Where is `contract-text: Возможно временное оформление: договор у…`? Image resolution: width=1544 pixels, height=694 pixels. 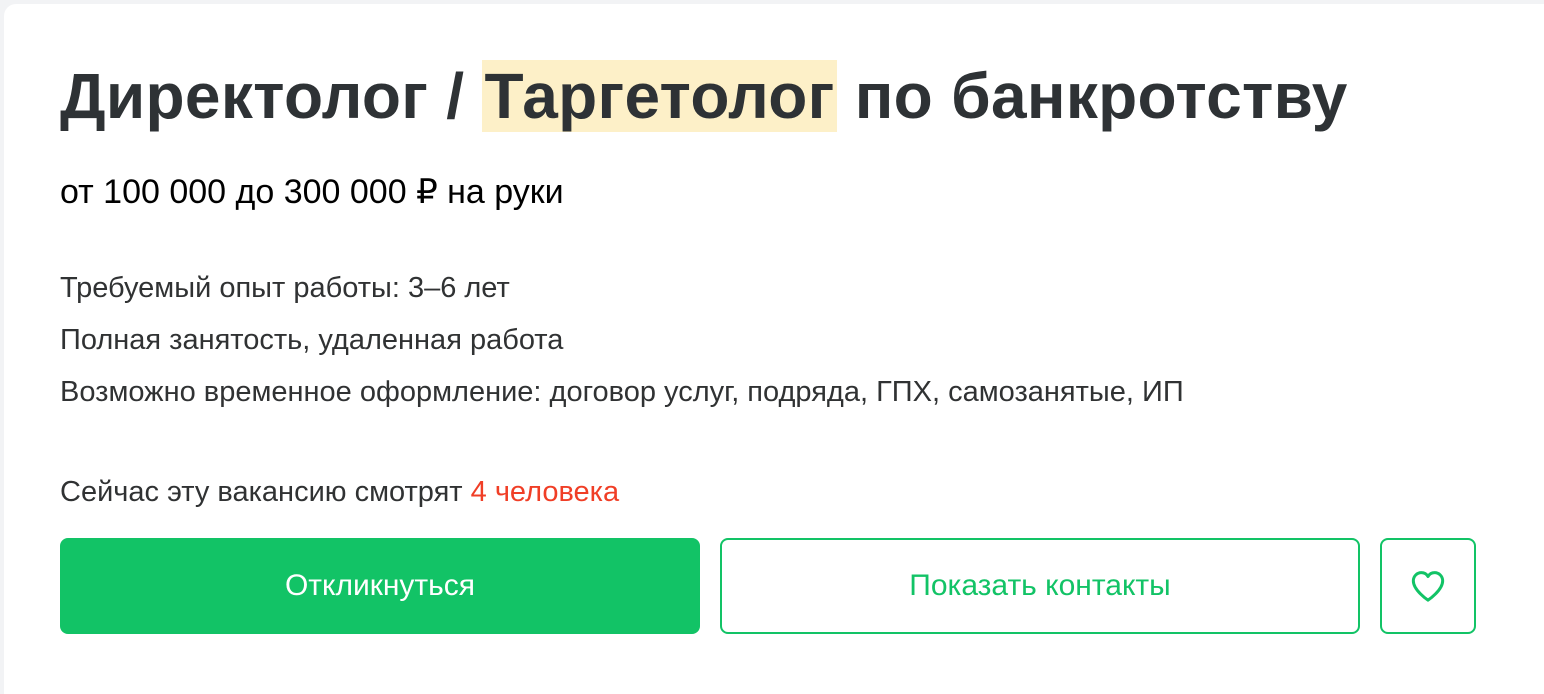 contract-text: Возможно временное оформление: договор у… is located at coordinates (622, 392).